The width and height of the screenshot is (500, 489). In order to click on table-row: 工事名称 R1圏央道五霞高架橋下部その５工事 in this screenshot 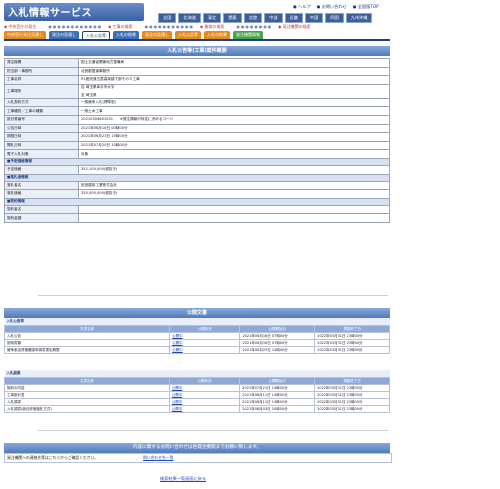, I will do `click(197, 80)`.